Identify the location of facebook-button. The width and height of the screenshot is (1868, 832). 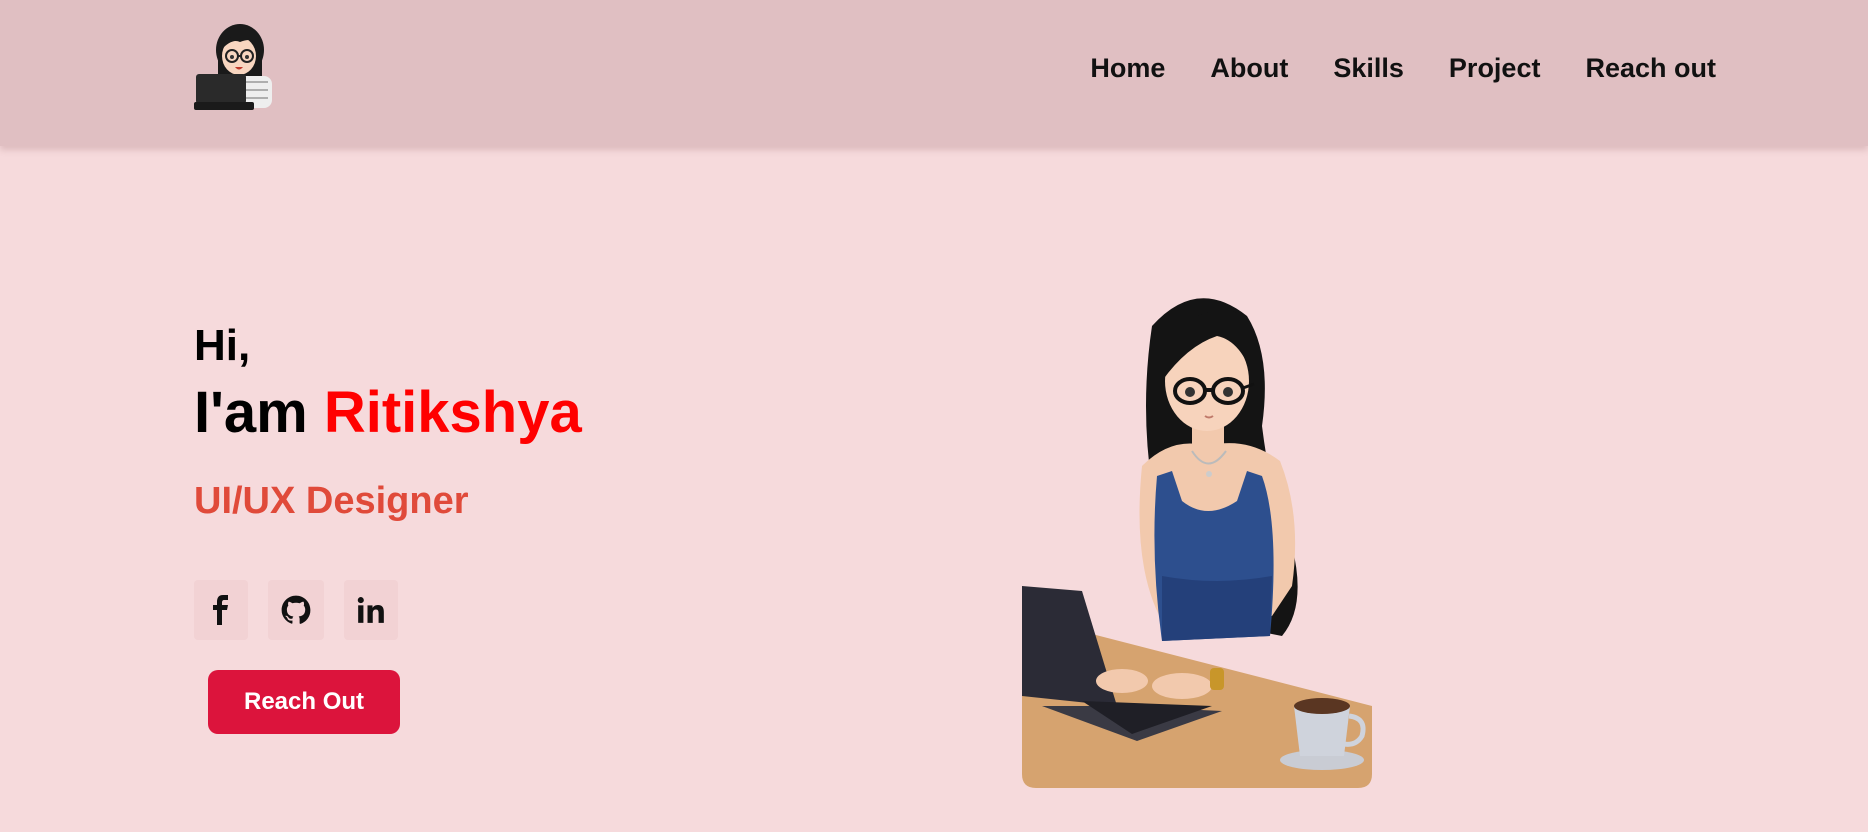
(221, 610).